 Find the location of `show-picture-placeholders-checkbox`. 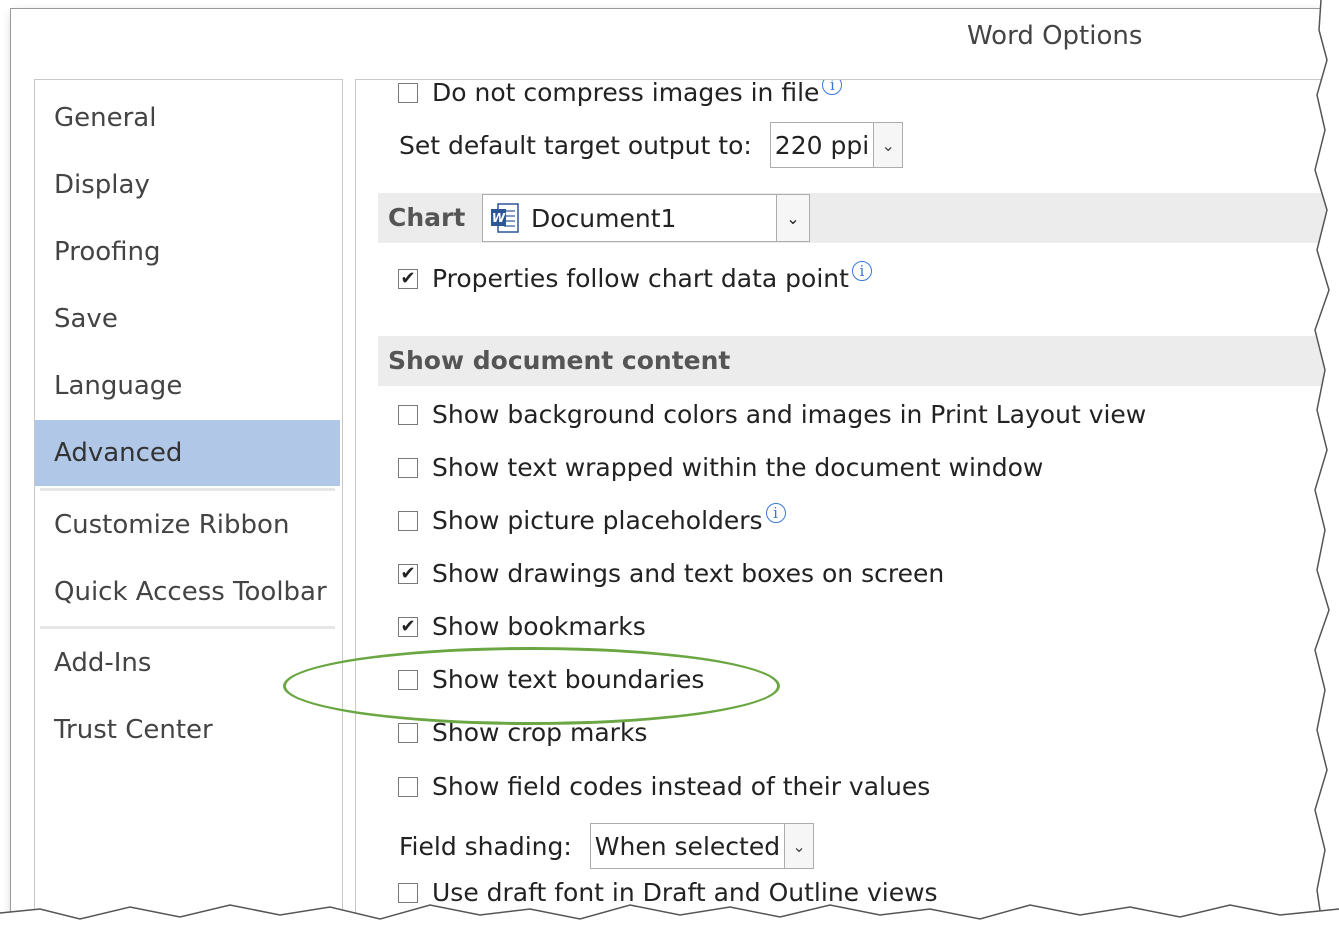

show-picture-placeholders-checkbox is located at coordinates (408, 520).